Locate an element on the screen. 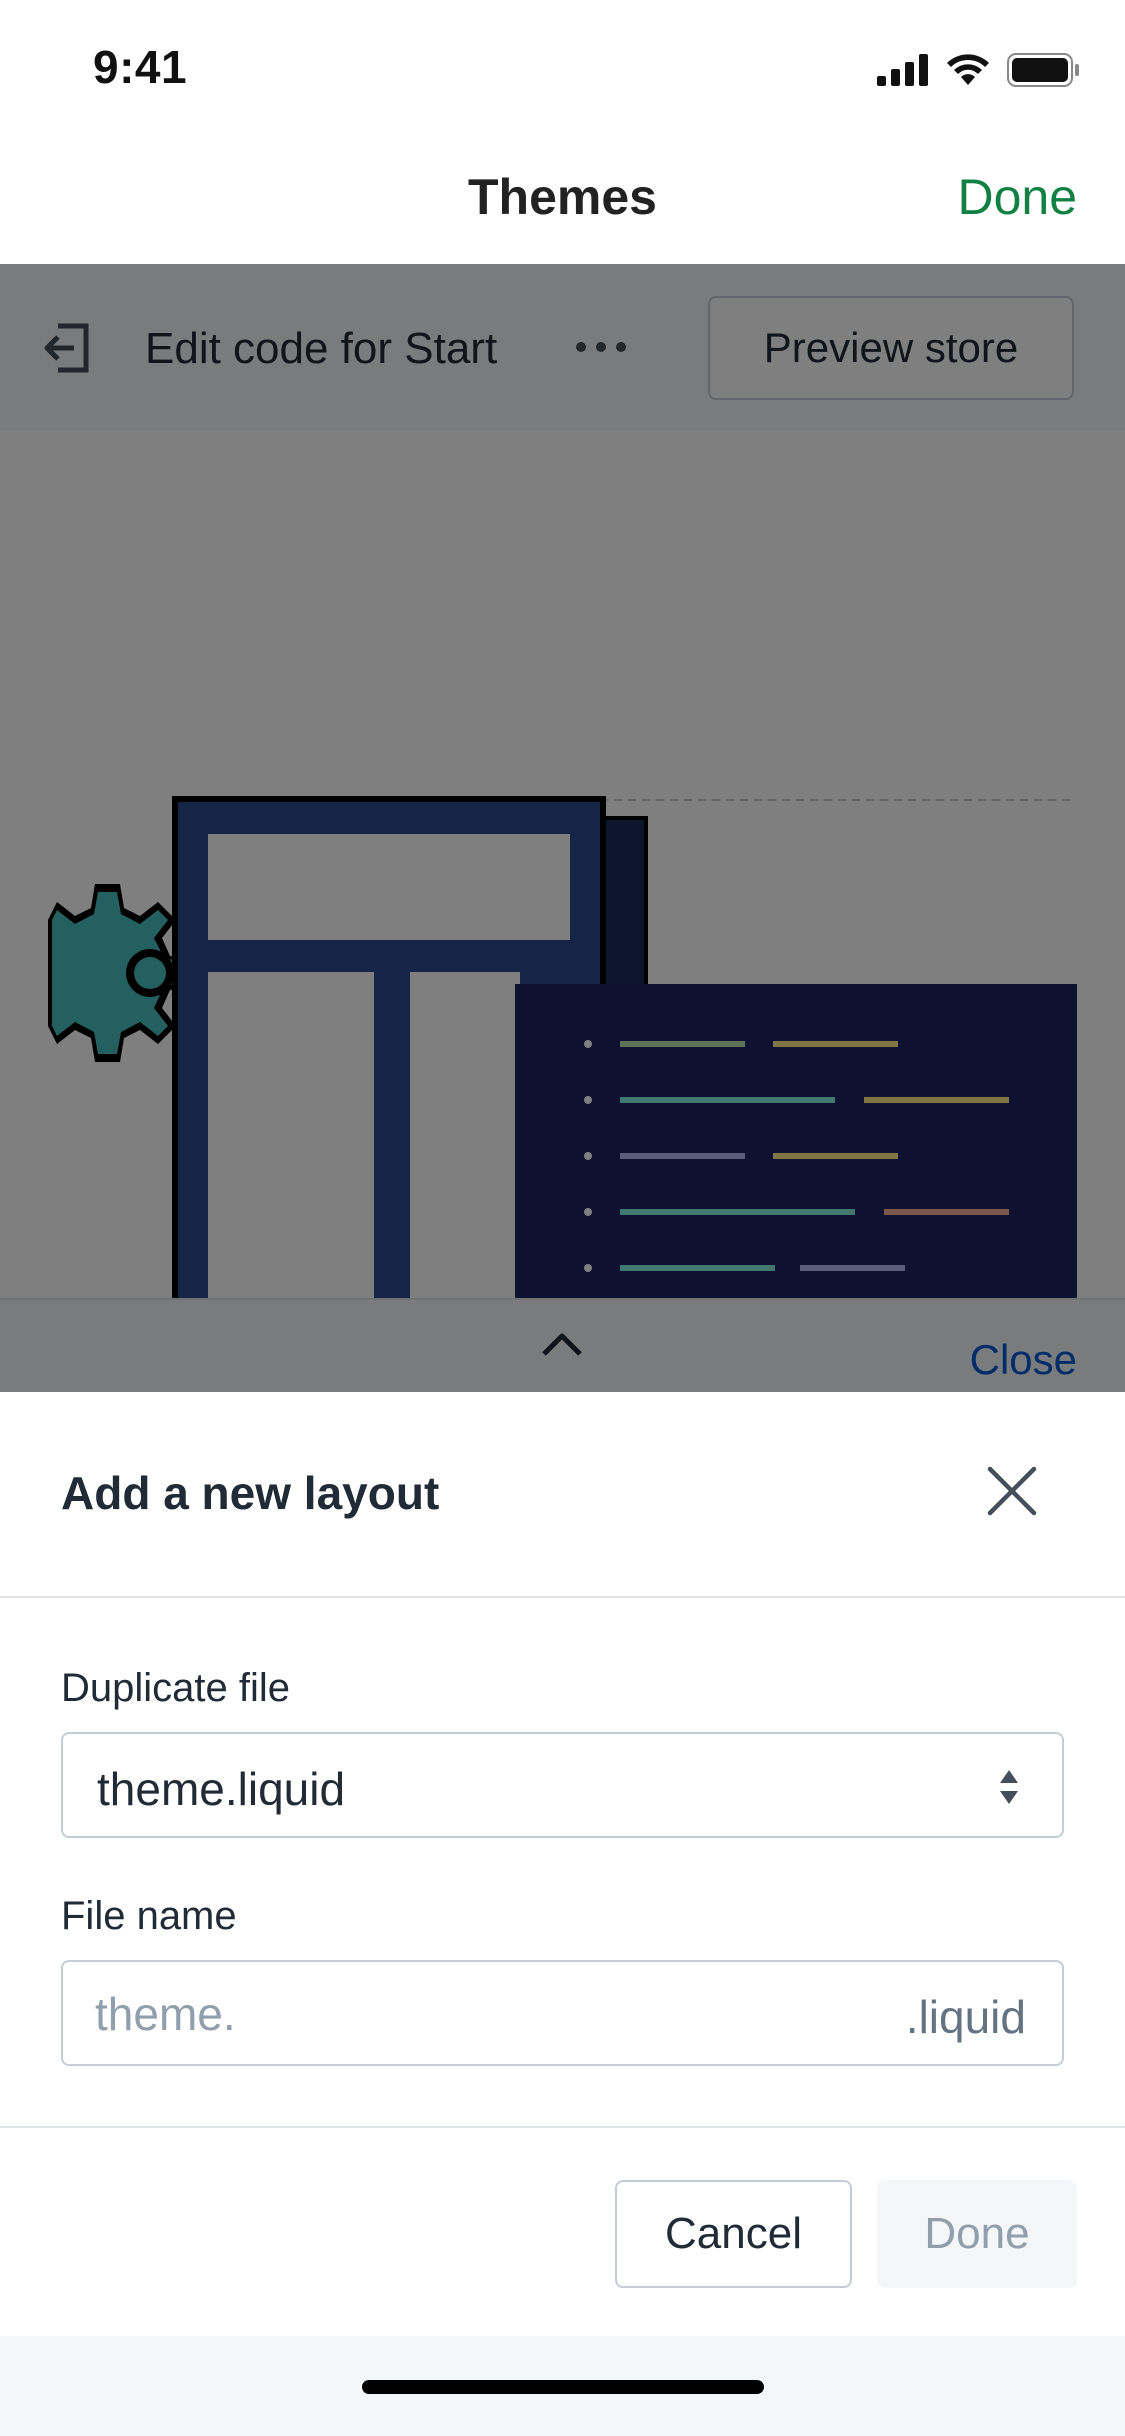 This screenshot has height=2436, width=1125. duplicate-file-value: theme.liquid is located at coordinates (221, 1789).